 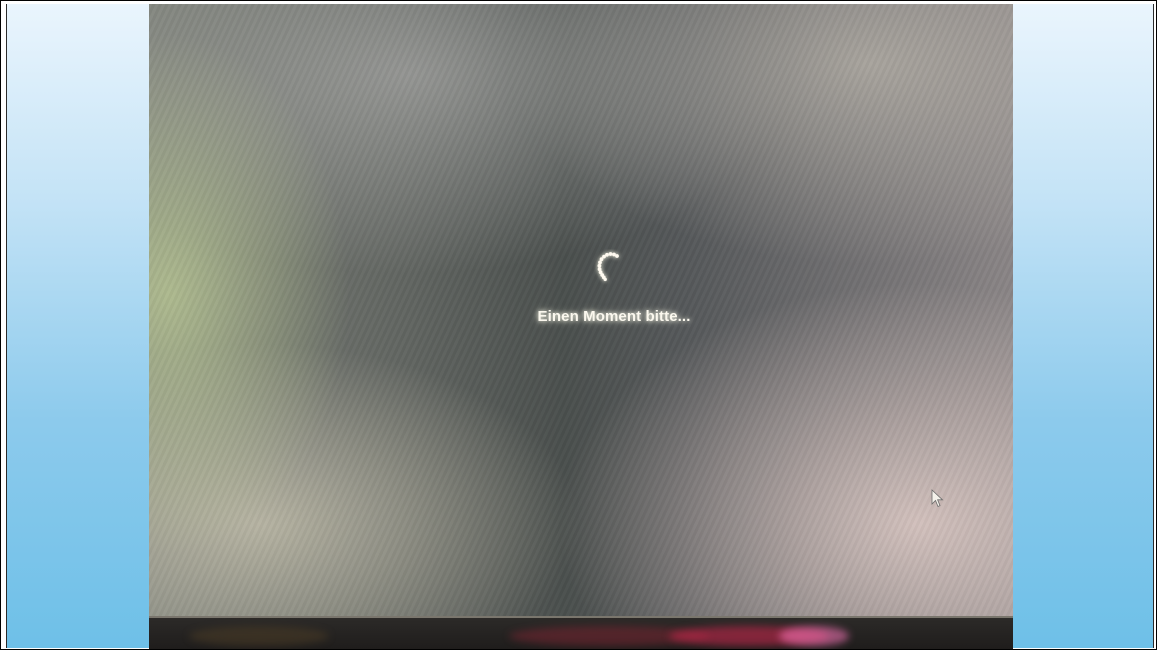 What do you see at coordinates (937, 498) in the screenshot?
I see `mouse-pointer-icon` at bounding box center [937, 498].